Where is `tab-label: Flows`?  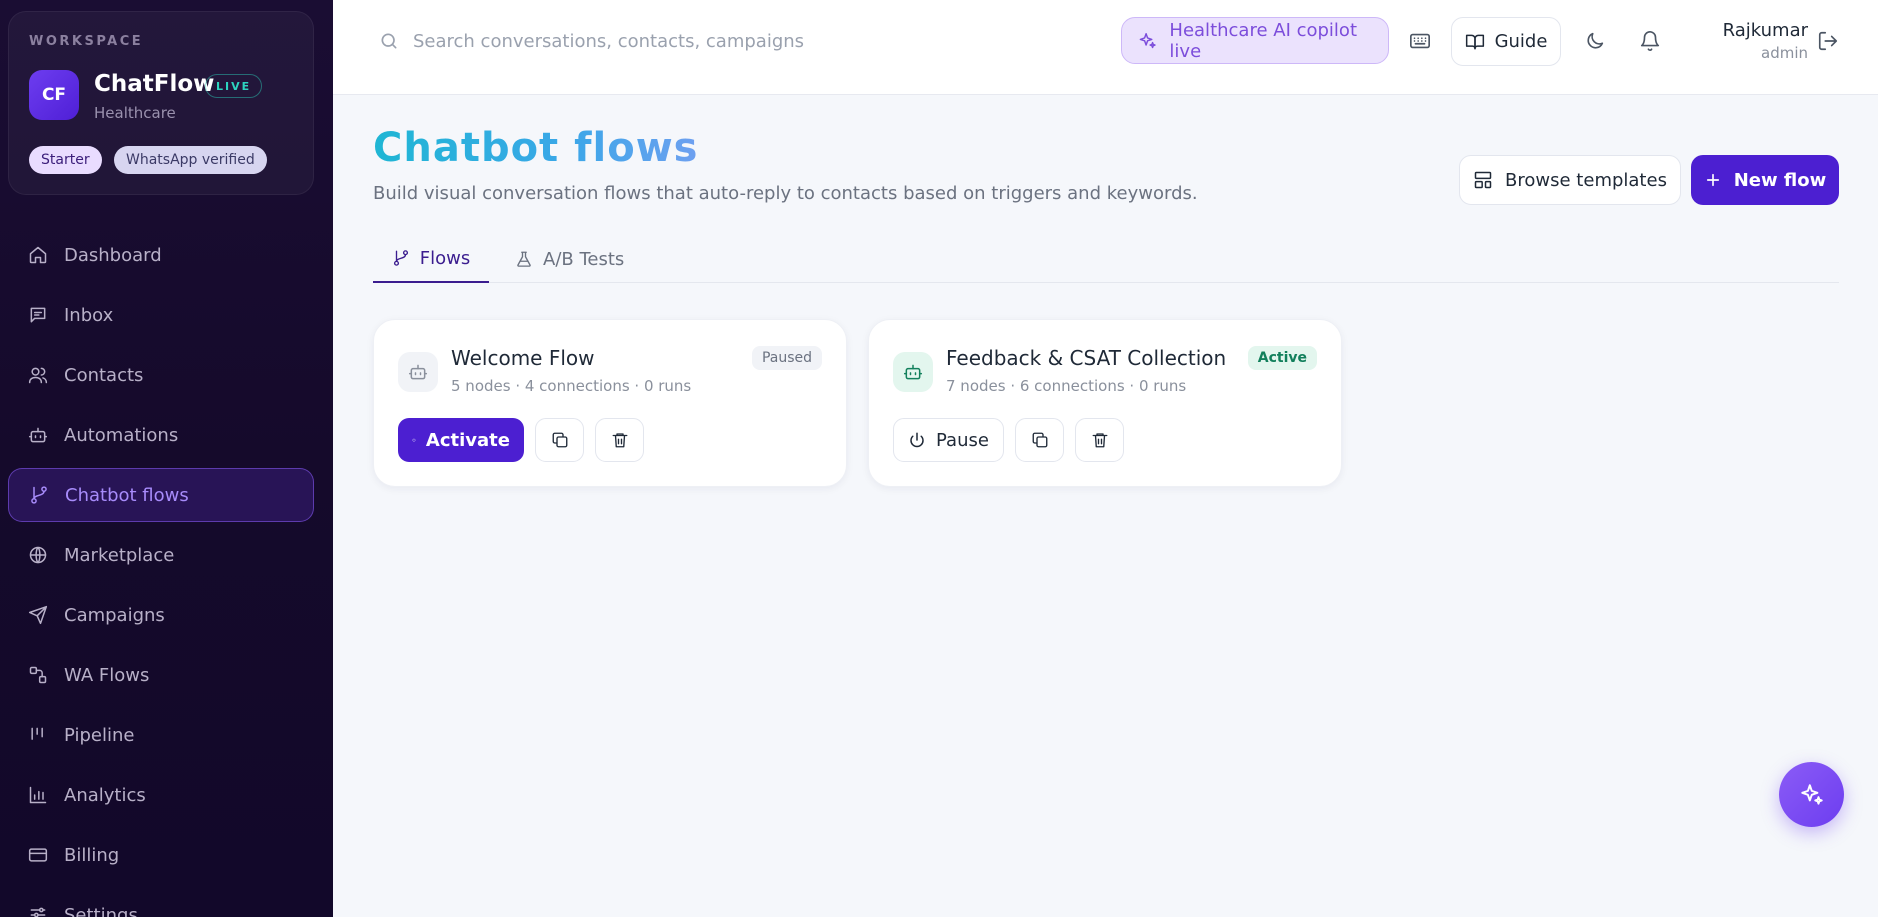 tab-label: Flows is located at coordinates (445, 258).